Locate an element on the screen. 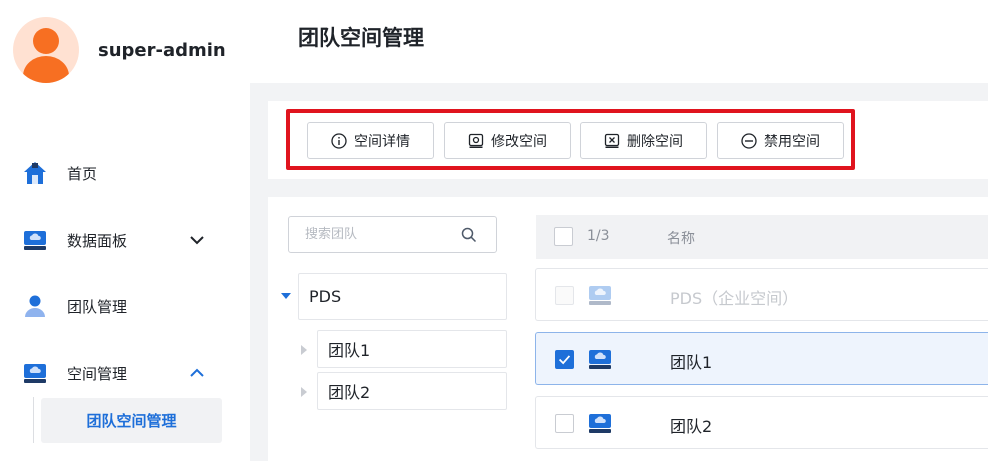 The width and height of the screenshot is (988, 461). row-name: PDS（企业空间） is located at coordinates (734, 298).